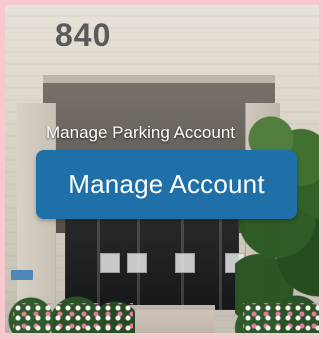  What do you see at coordinates (141, 132) in the screenshot?
I see `manage-parking-account-title: Manage Parking Account` at bounding box center [141, 132].